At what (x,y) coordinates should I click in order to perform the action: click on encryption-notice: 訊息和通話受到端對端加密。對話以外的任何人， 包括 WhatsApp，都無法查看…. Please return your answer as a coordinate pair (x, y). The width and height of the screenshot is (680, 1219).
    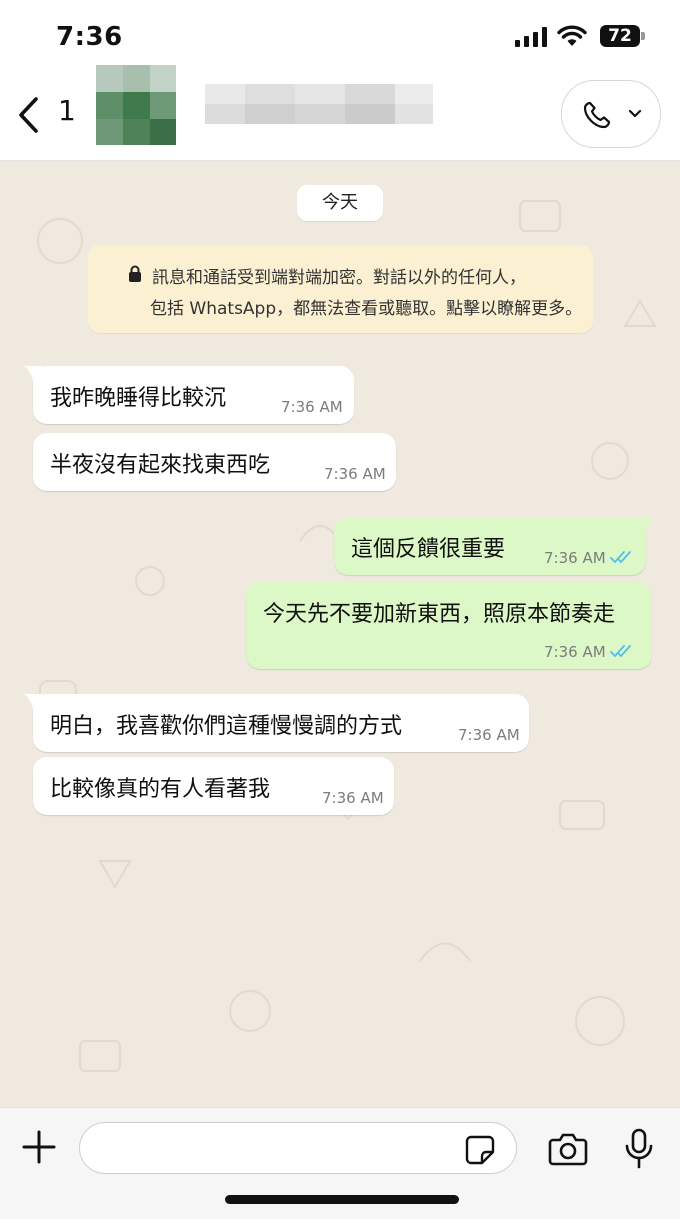
    Looking at the image, I should click on (340, 289).